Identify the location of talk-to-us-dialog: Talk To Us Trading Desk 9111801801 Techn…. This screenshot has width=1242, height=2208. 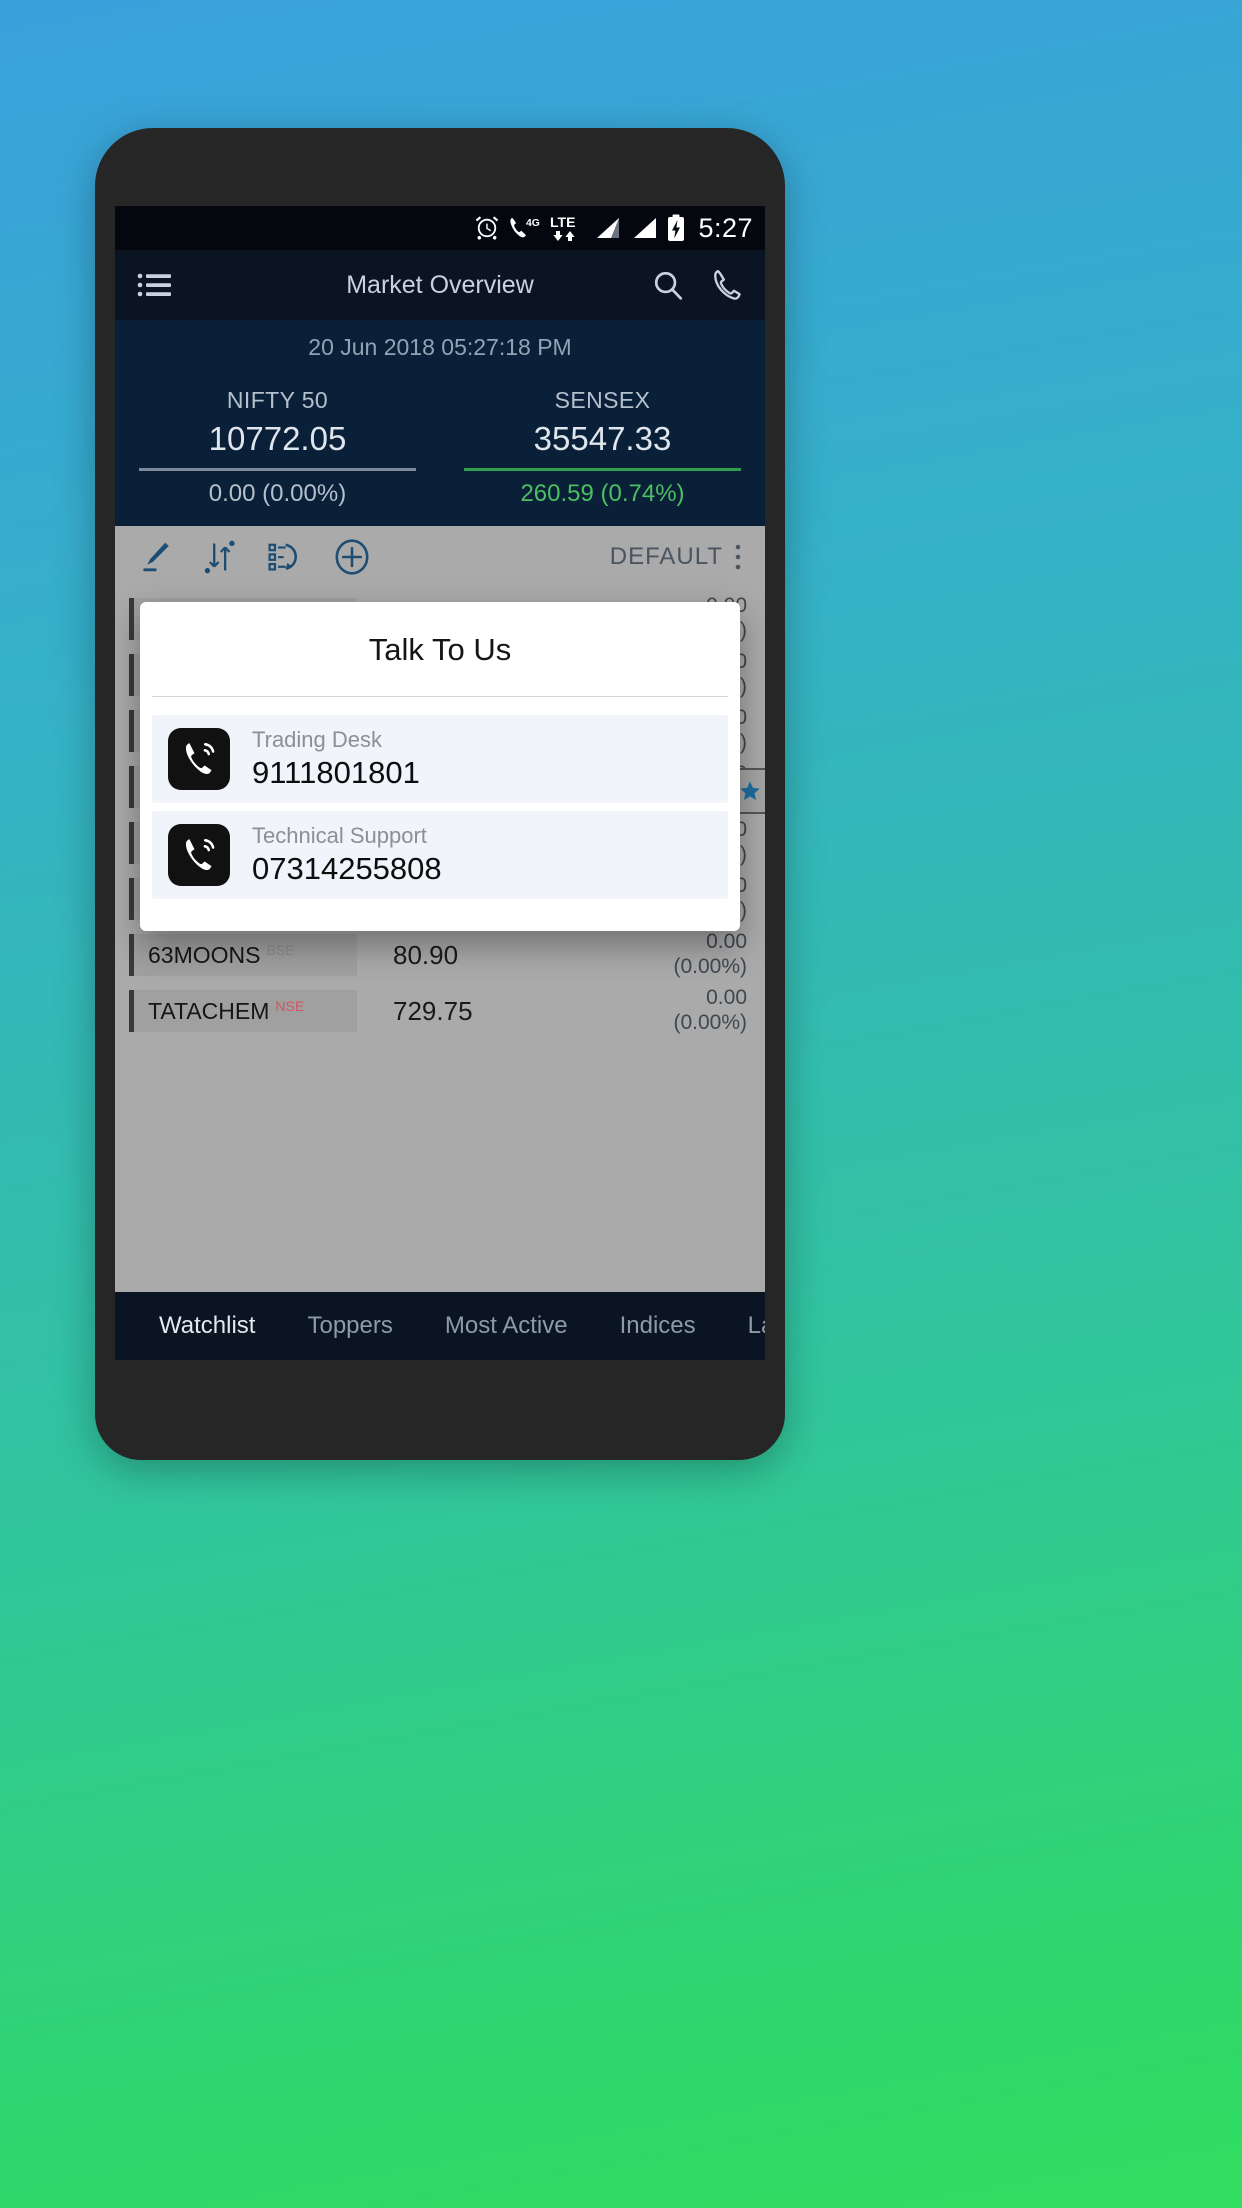
(440, 766).